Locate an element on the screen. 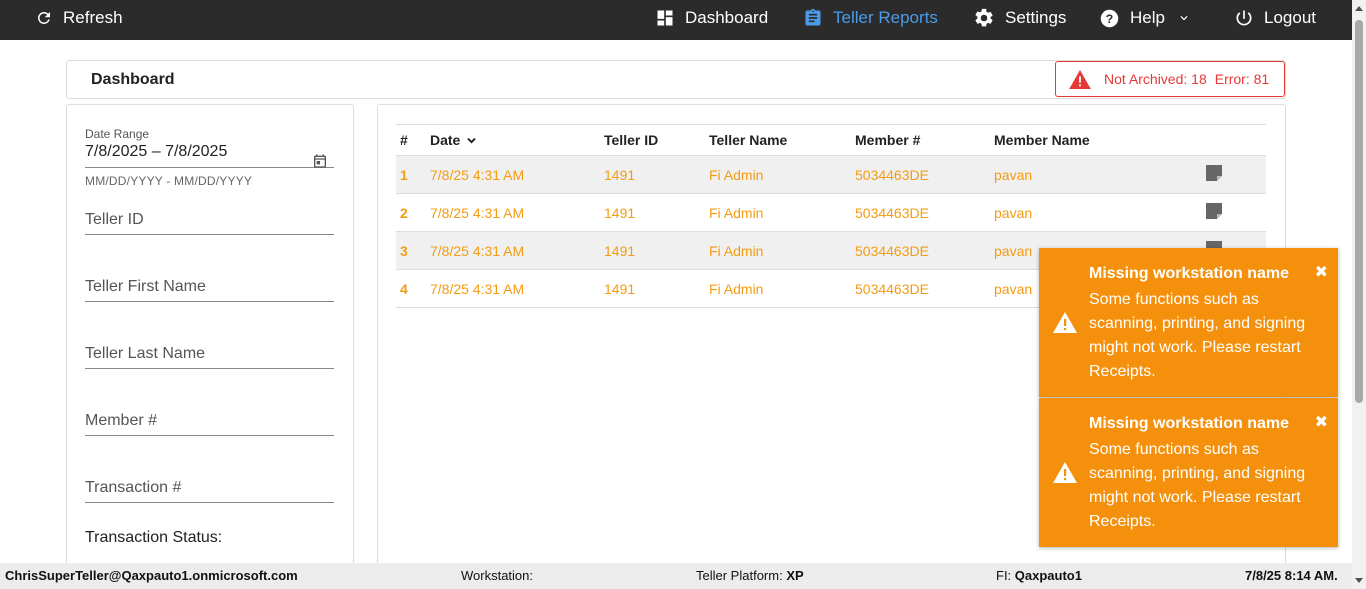 The width and height of the screenshot is (1366, 589). teller-last-name-field: Teller Last Name is located at coordinates (209, 357).